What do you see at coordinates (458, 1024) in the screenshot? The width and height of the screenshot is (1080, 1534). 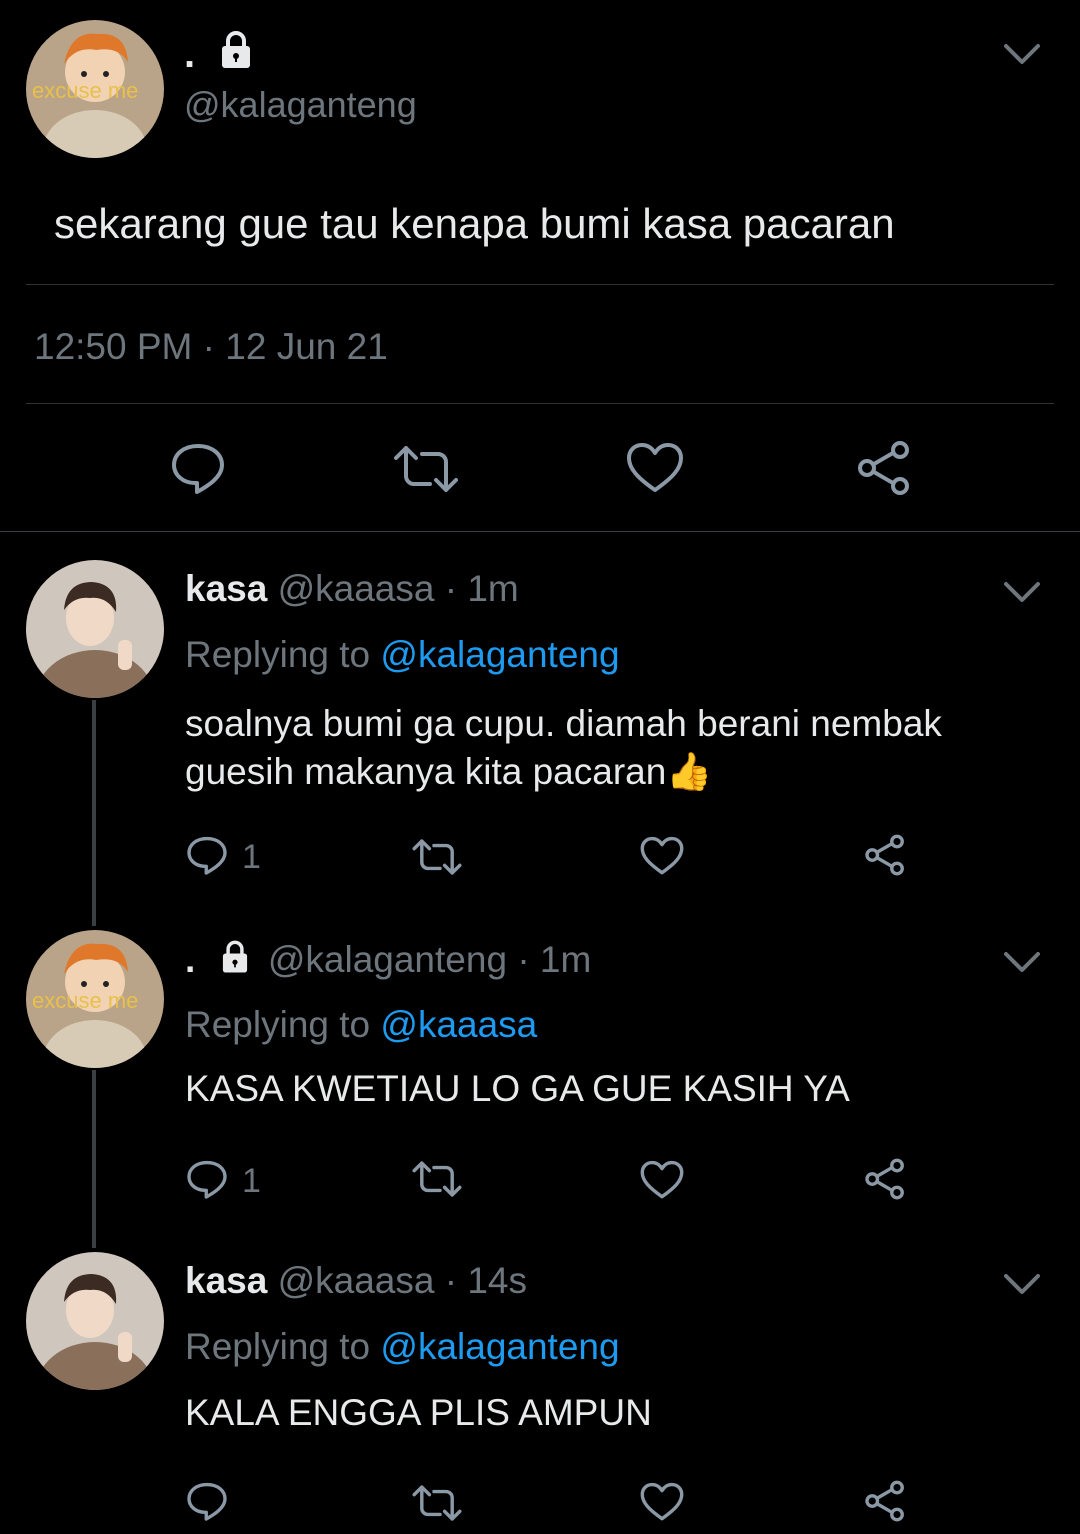 I see `replying-handle-link: @kaaasa` at bounding box center [458, 1024].